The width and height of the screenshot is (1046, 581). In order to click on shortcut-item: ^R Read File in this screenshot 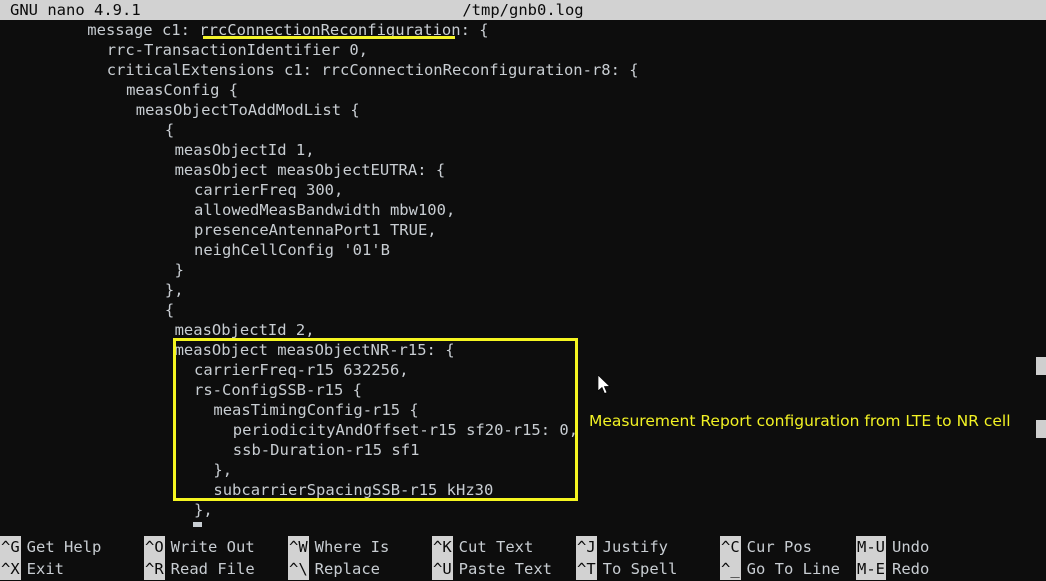, I will do `click(199, 569)`.